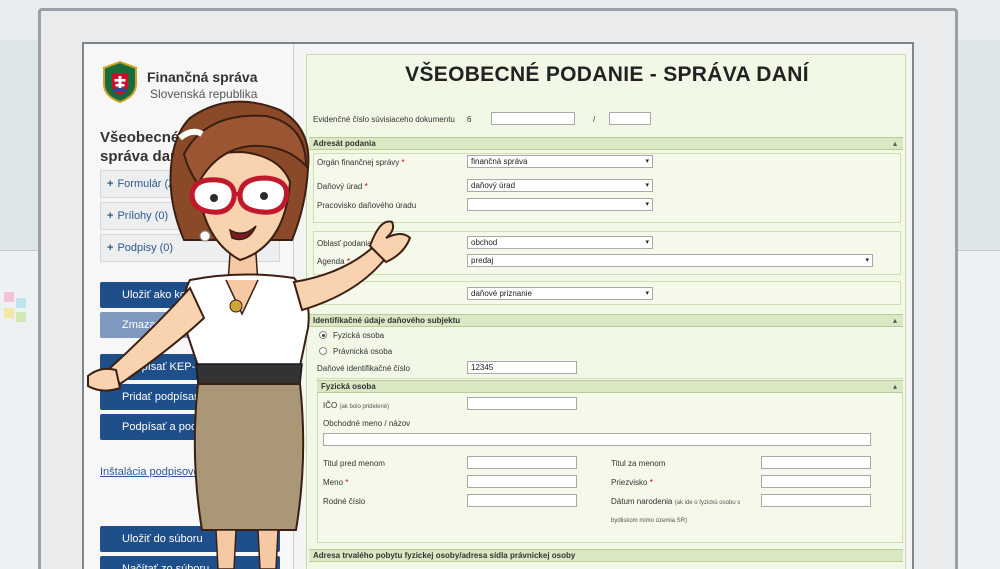 The image size is (1000, 569). Describe the element at coordinates (560, 185) in the screenshot. I see `urad-select: daňový úrad ▾` at that location.